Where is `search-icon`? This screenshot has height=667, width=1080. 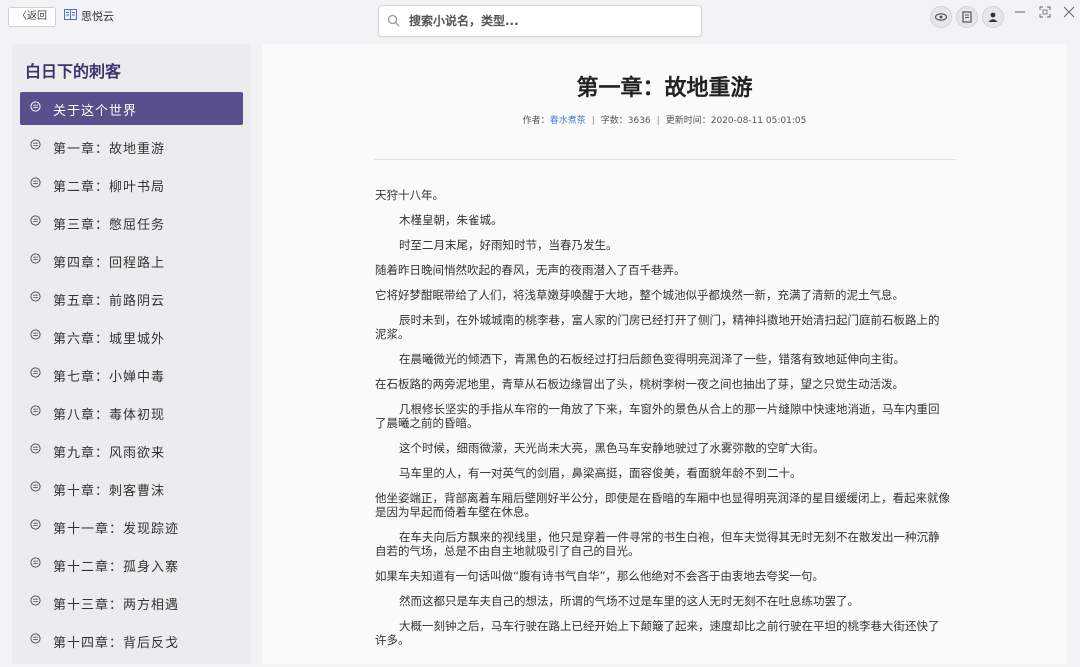
search-icon is located at coordinates (393, 20).